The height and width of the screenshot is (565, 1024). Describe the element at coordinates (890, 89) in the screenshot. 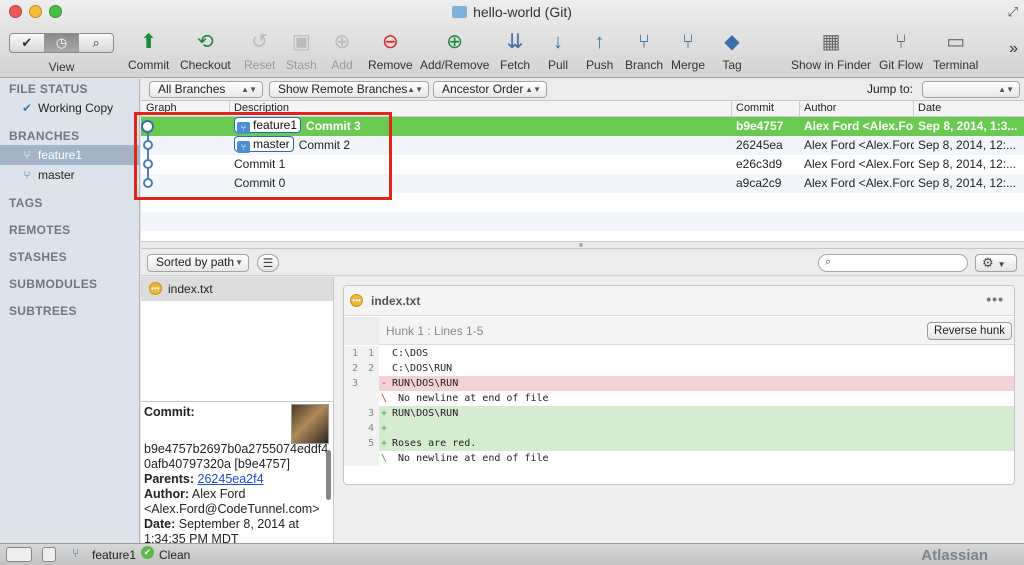

I see `jump-to-label: Jump to:` at that location.